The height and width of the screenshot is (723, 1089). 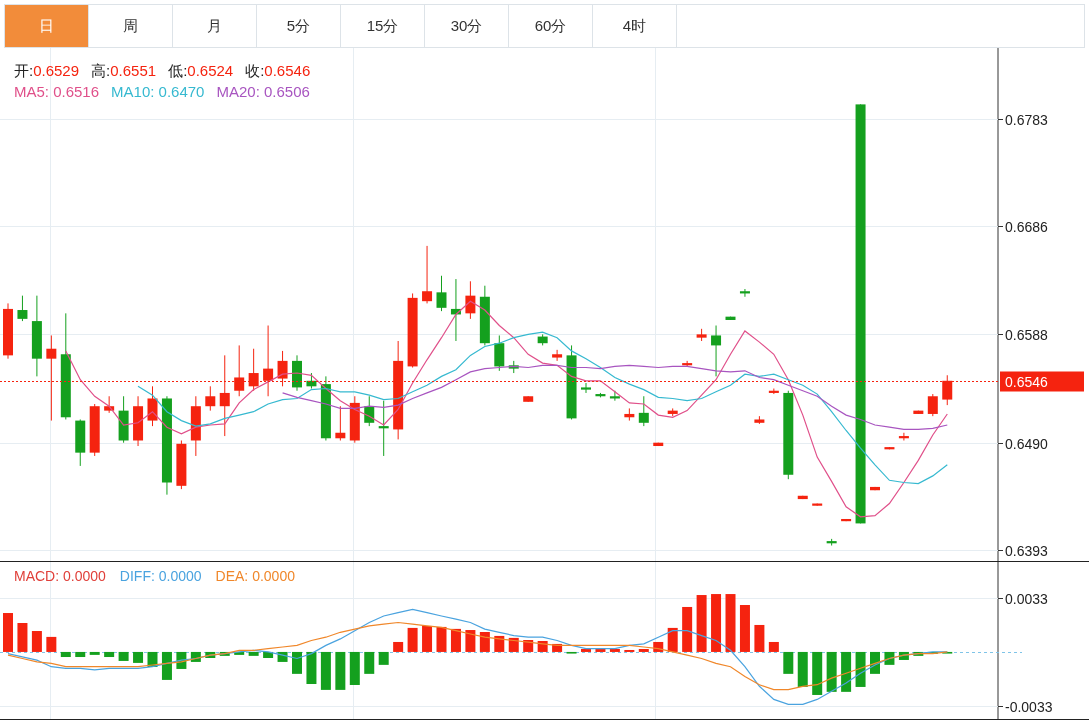 I want to click on legend-value: : 0.6470, so click(x=177, y=92).